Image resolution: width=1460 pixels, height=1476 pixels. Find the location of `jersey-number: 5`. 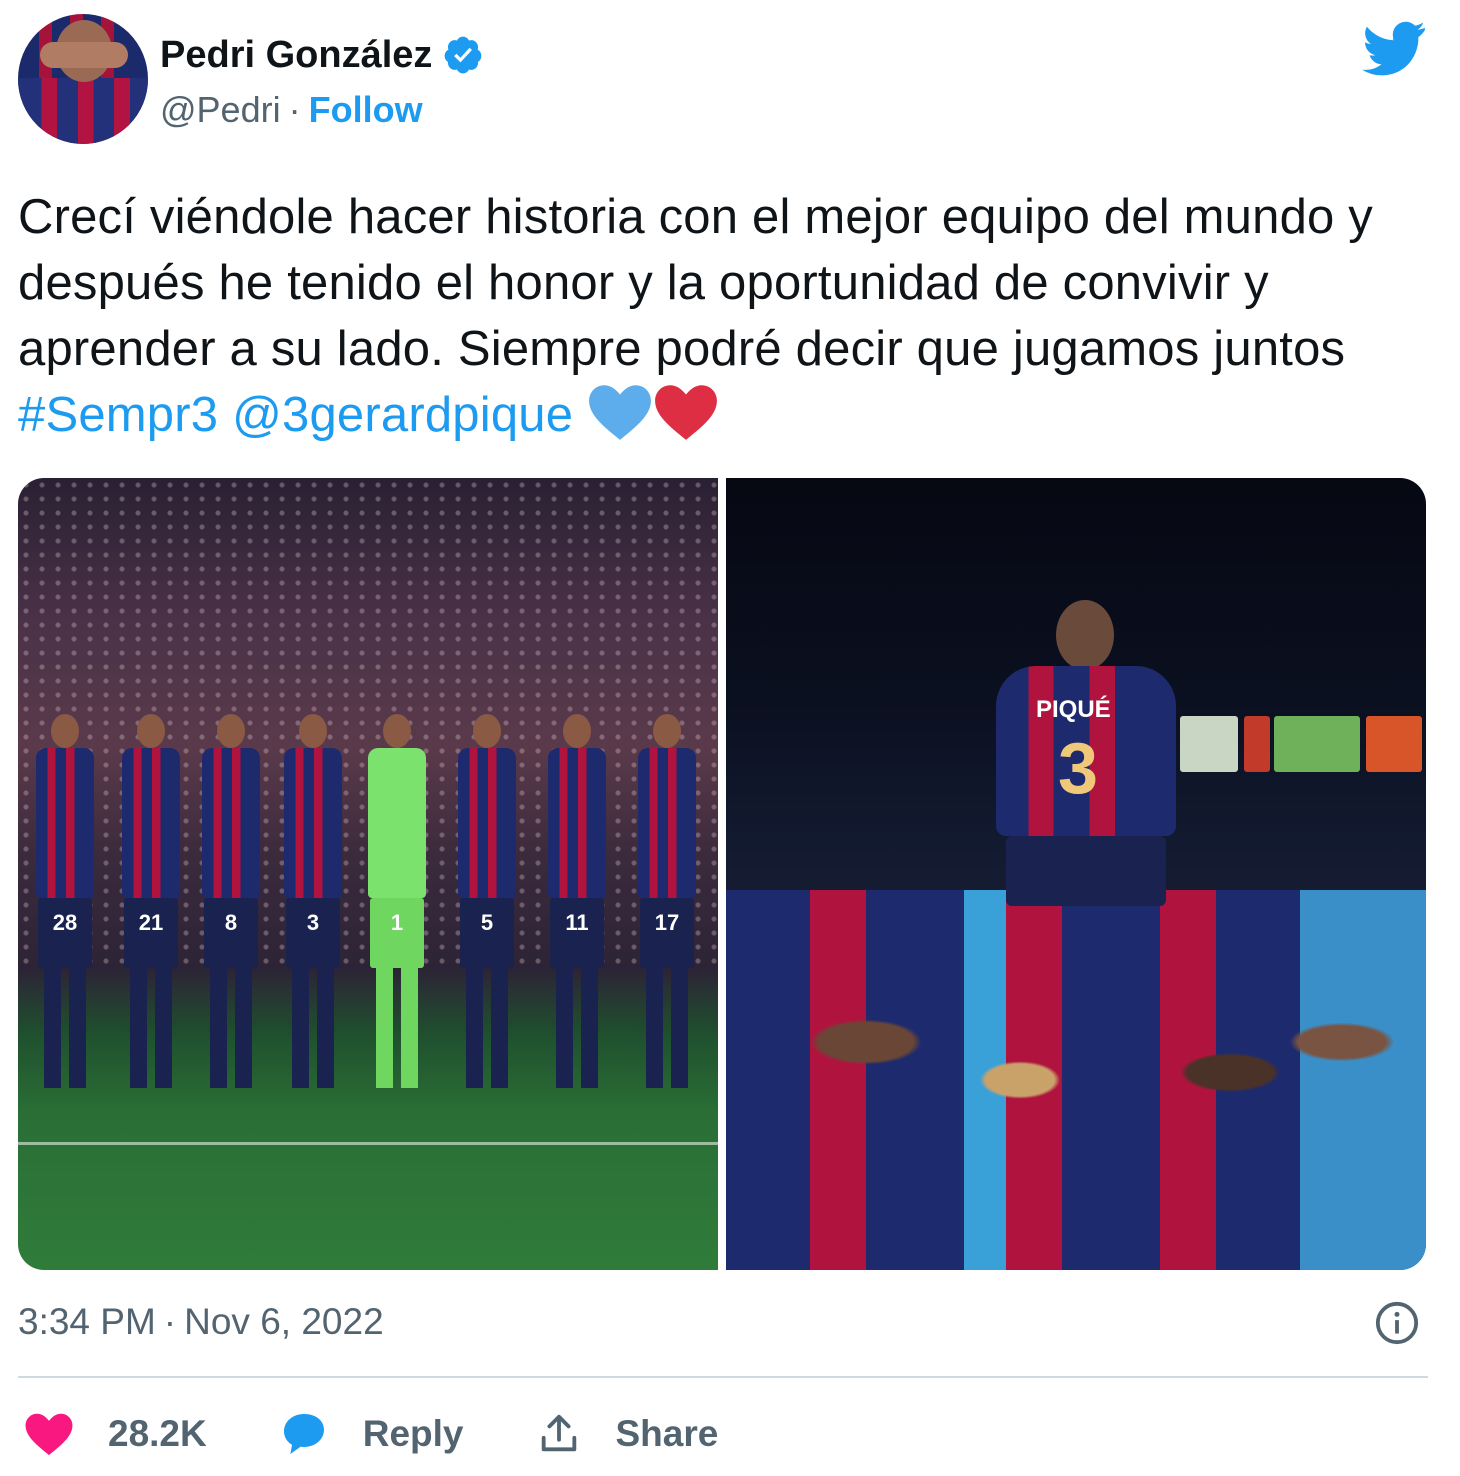

jersey-number: 5 is located at coordinates (487, 922).